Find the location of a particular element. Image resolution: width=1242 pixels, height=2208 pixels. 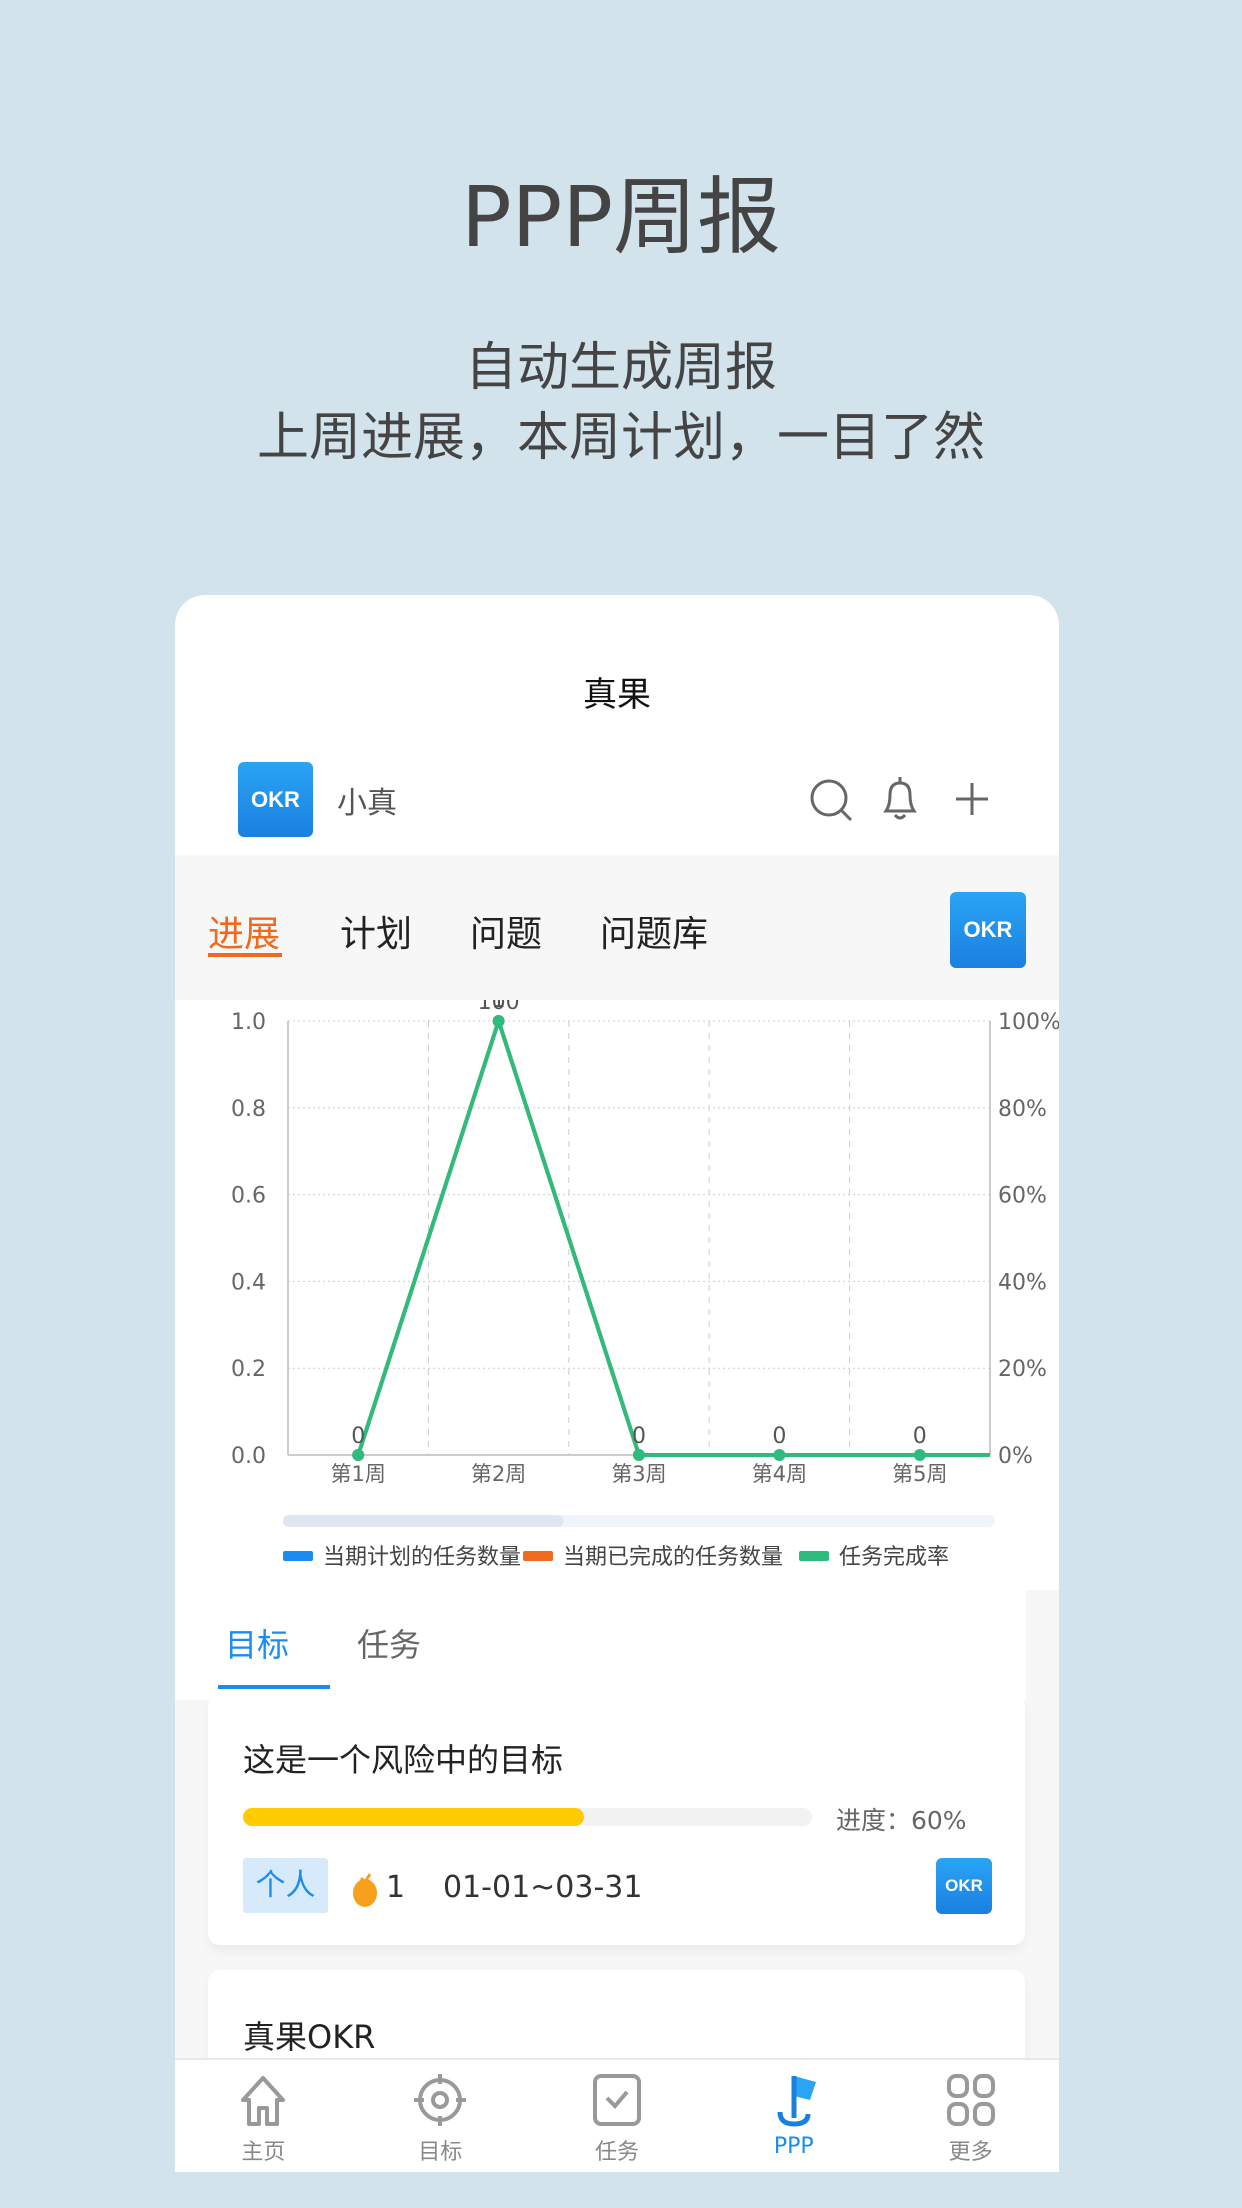

okr-logo: OKR is located at coordinates (988, 930).